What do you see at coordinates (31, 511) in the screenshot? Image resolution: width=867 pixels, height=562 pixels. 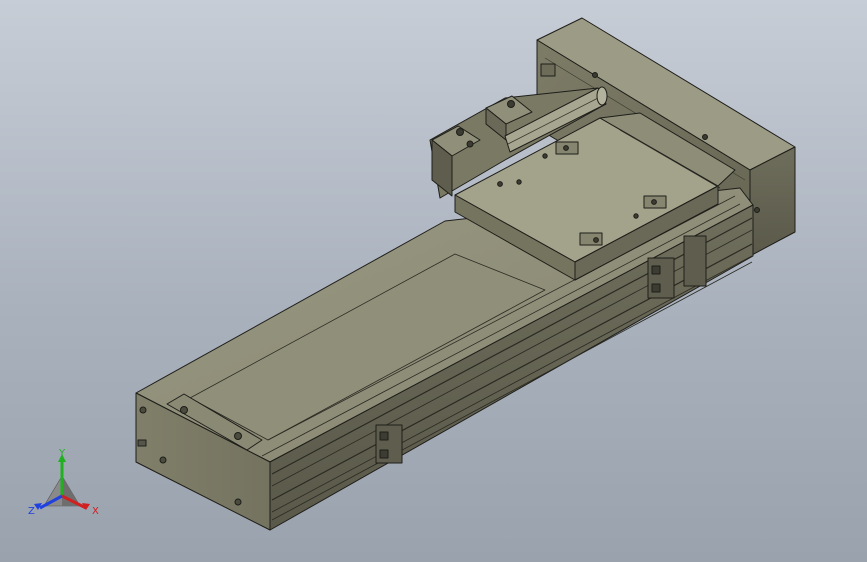 I see `z-axis-label: Z` at bounding box center [31, 511].